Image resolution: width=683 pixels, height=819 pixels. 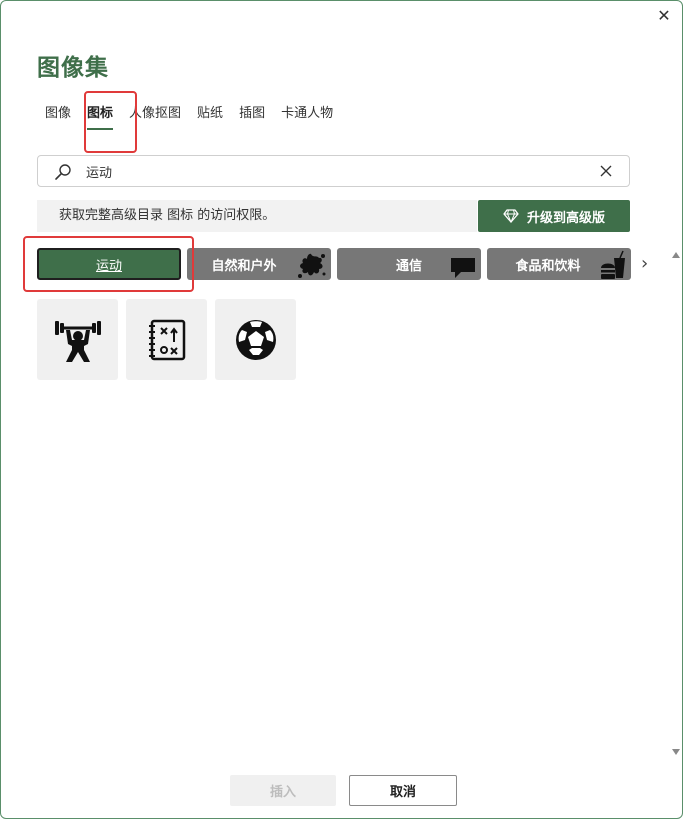 I want to click on weightlifter-icon, so click(x=77, y=341).